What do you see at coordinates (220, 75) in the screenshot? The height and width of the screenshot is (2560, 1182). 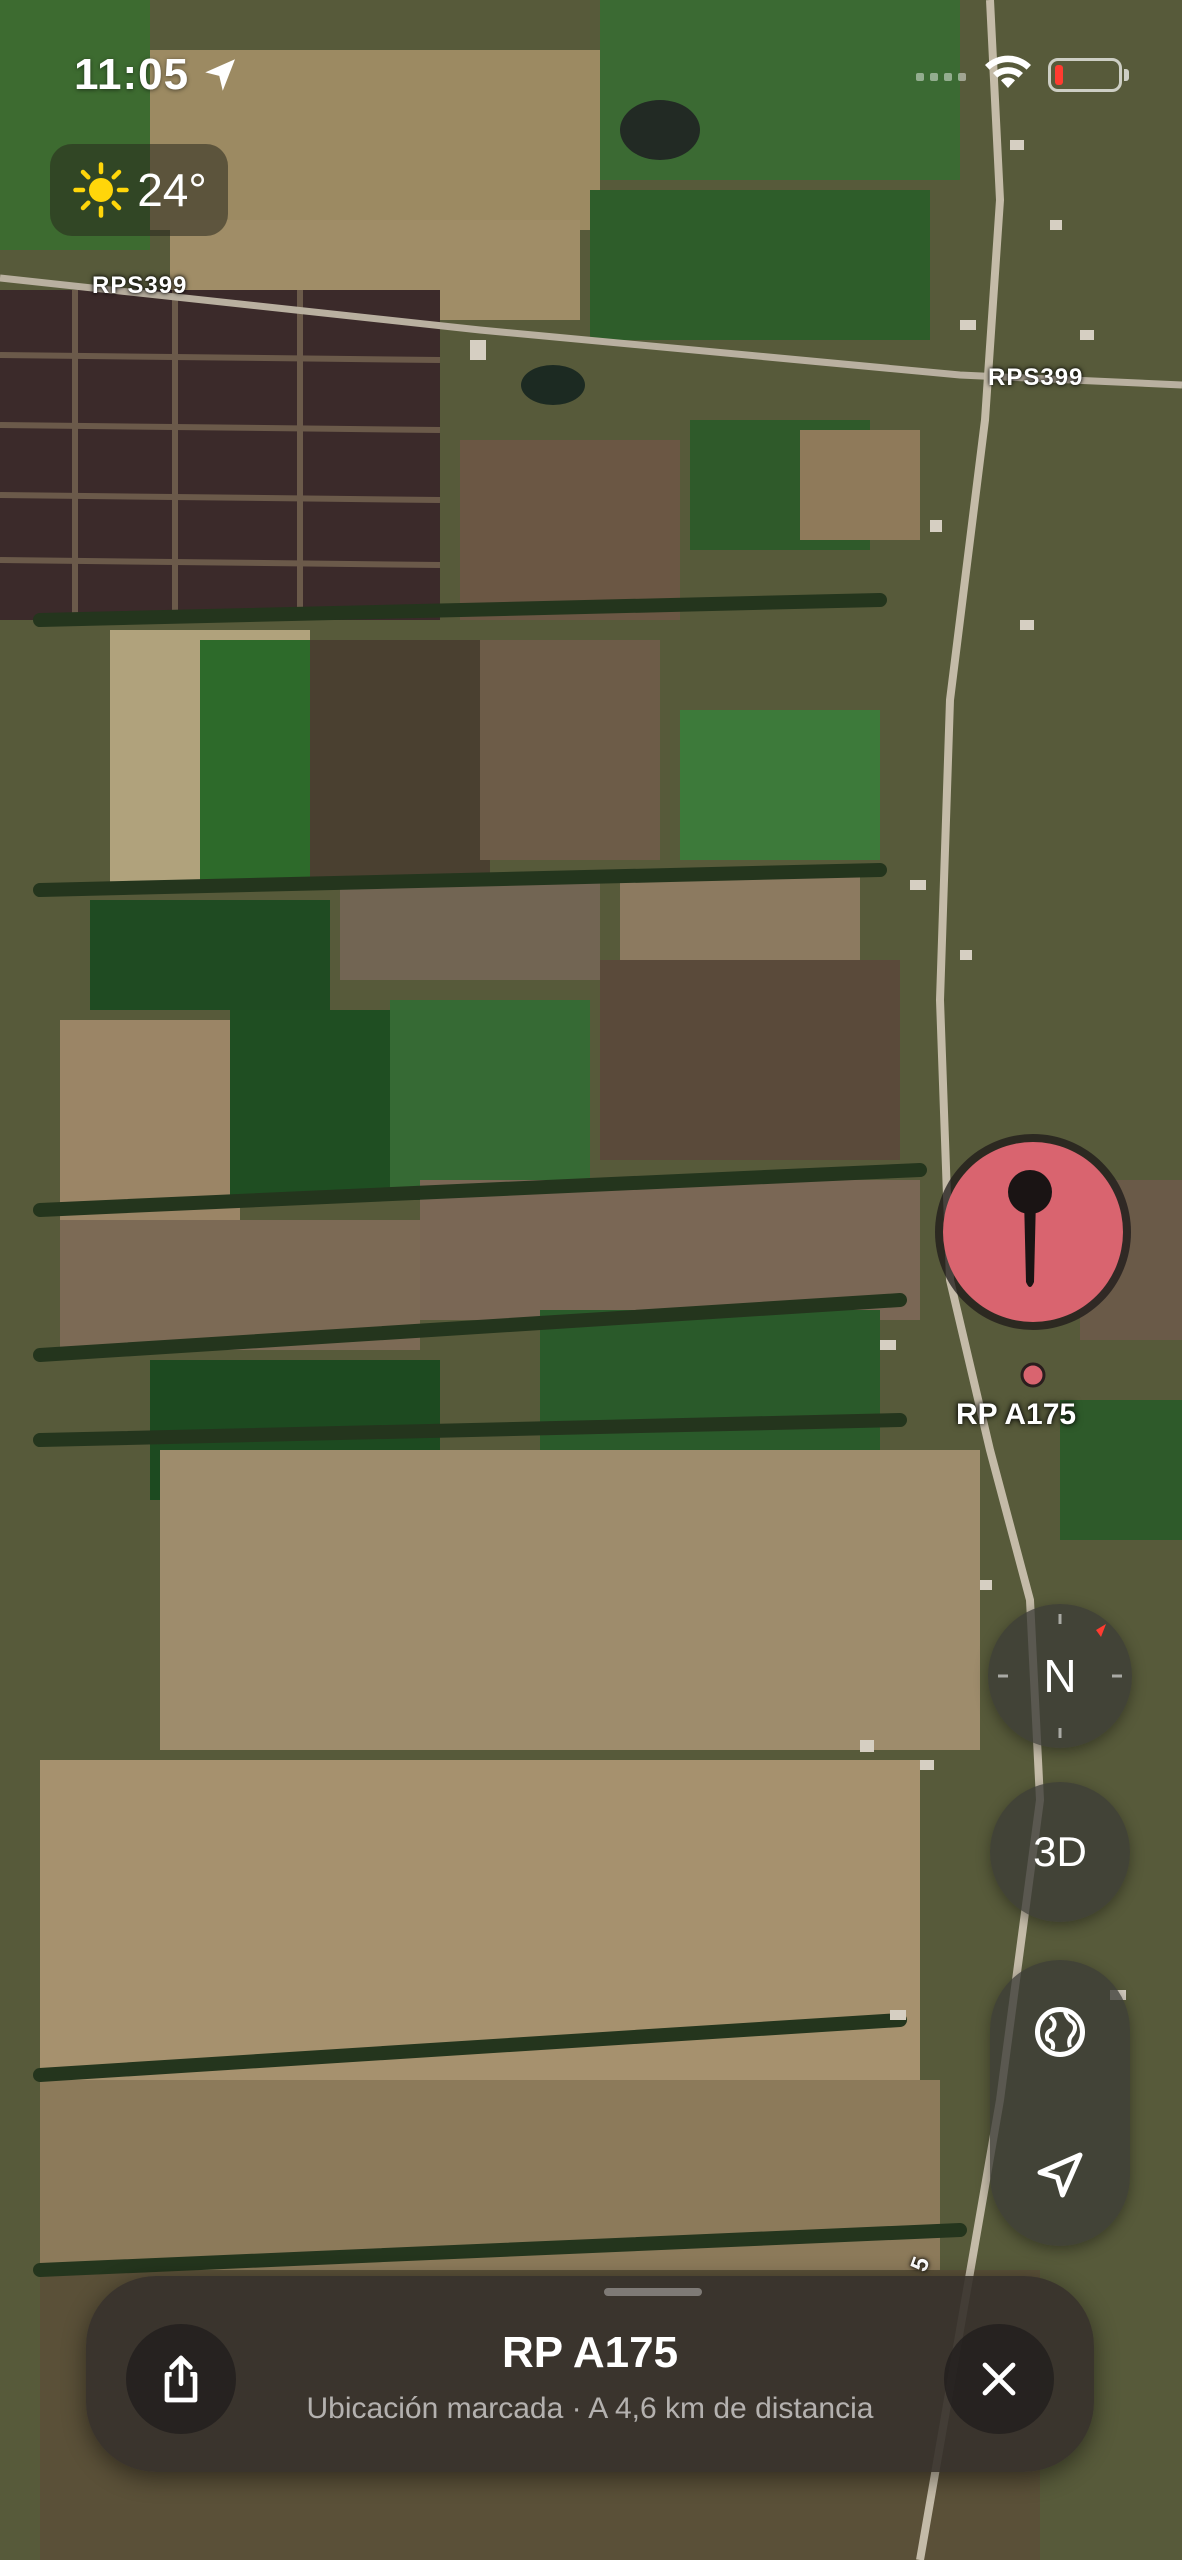 I see `location-arrow-icon` at bounding box center [220, 75].